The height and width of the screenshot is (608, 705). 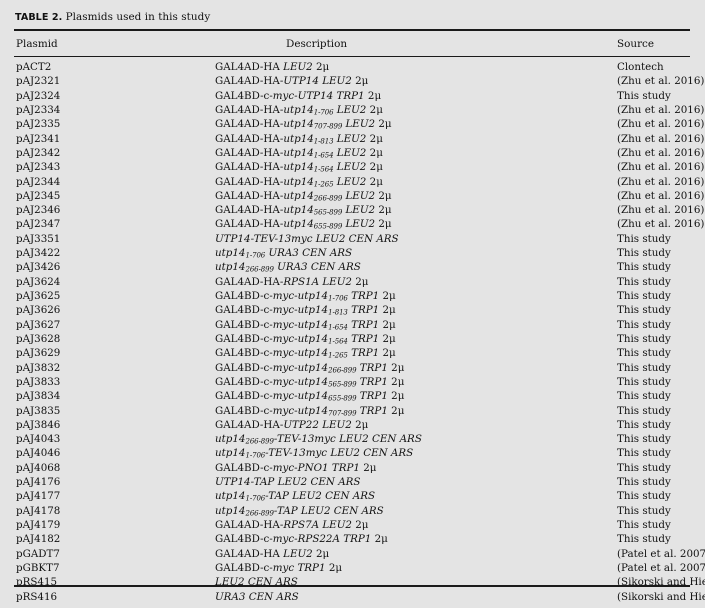 What do you see at coordinates (38, 453) in the screenshot?
I see `cell-plasmid: pAJ4046` at bounding box center [38, 453].